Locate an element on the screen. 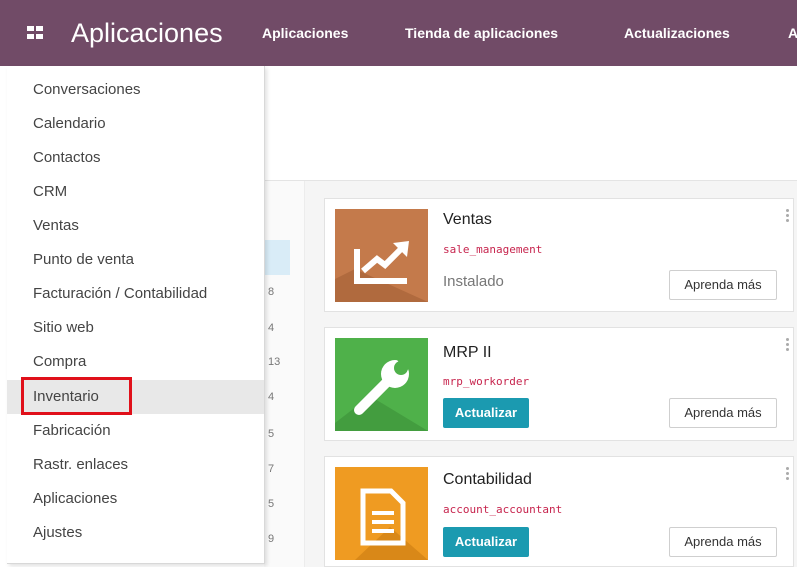 Image resolution: width=797 pixels, height=567 pixels. document-icon is located at coordinates (381, 513).